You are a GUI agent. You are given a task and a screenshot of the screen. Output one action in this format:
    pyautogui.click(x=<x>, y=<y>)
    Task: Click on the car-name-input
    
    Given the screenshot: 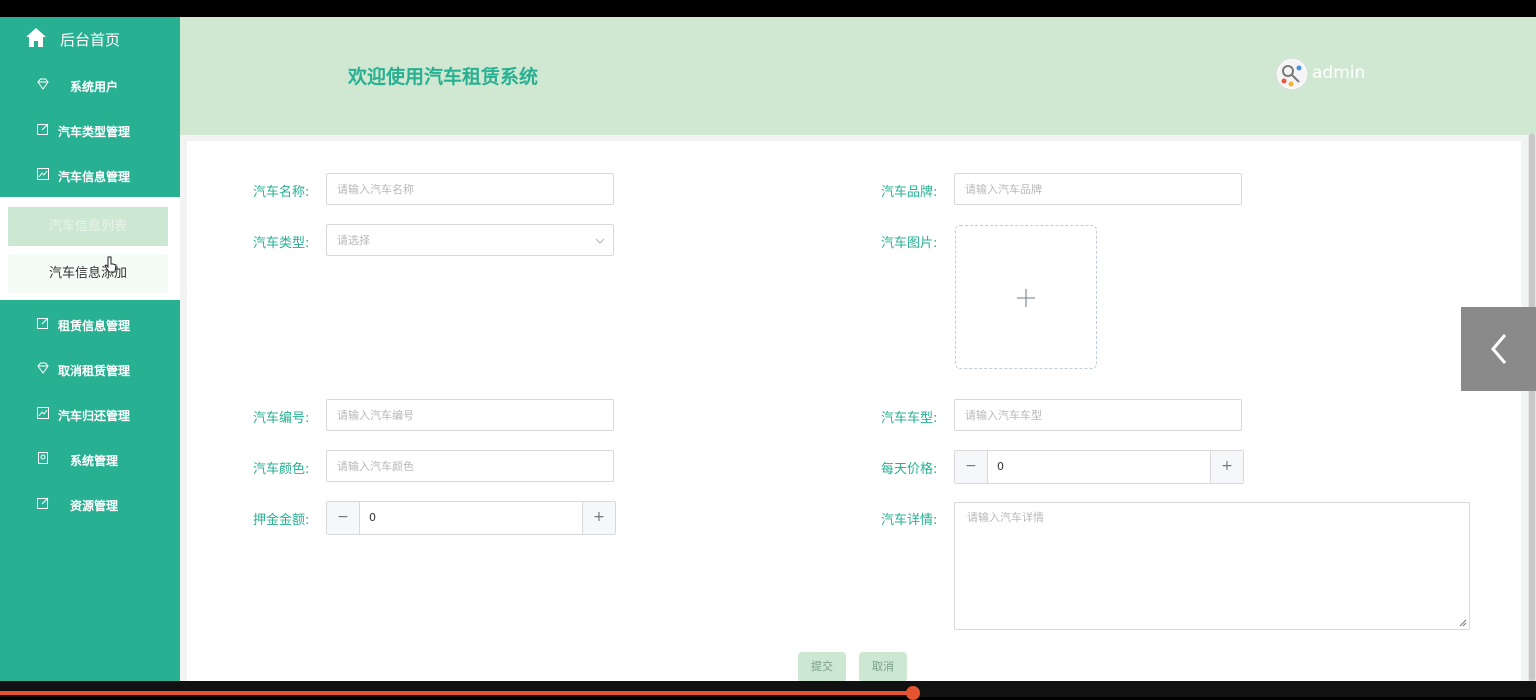 What is the action you would take?
    pyautogui.click(x=470, y=189)
    